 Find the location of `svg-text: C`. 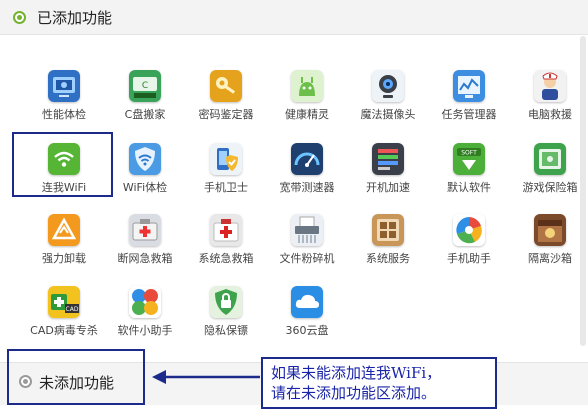

svg-text: C is located at coordinates (145, 86).